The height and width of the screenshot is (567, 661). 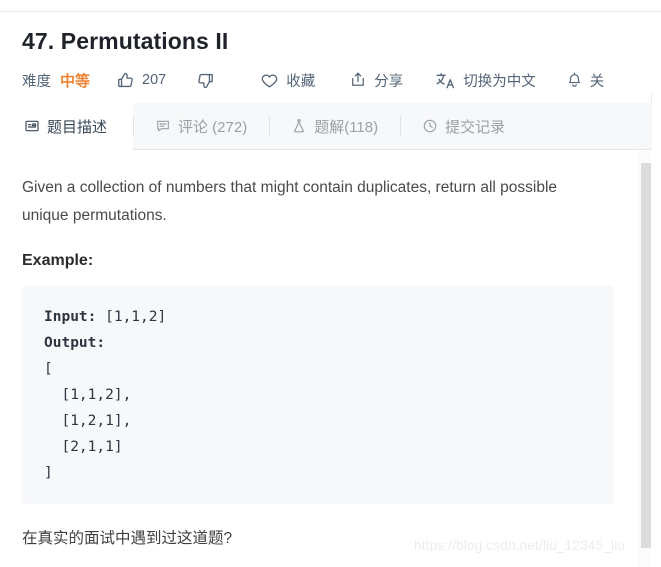 I want to click on tab-label: 评论 (272), so click(x=213, y=127).